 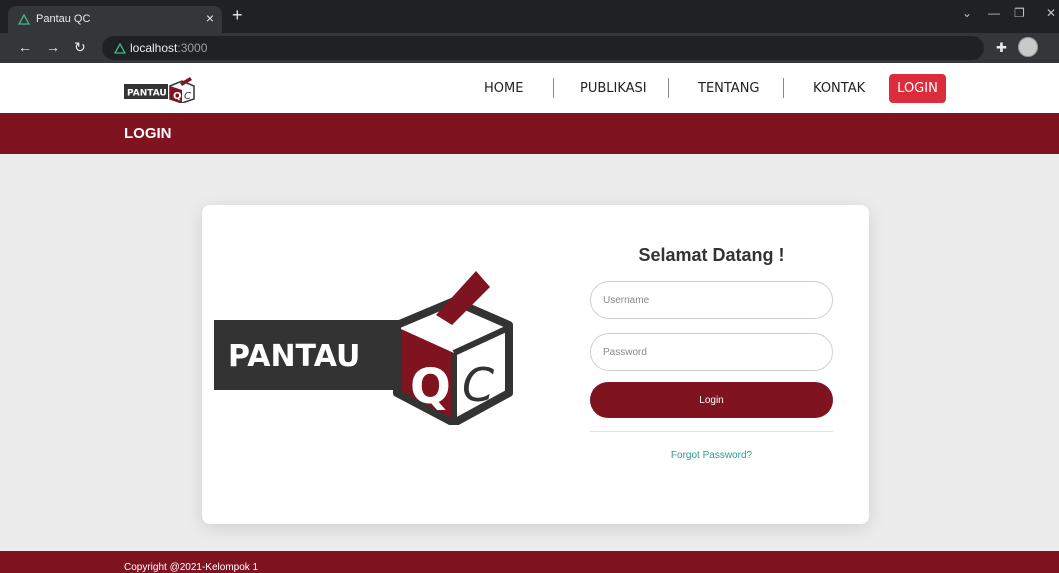 I want to click on url-host: localhost, so click(x=154, y=48).